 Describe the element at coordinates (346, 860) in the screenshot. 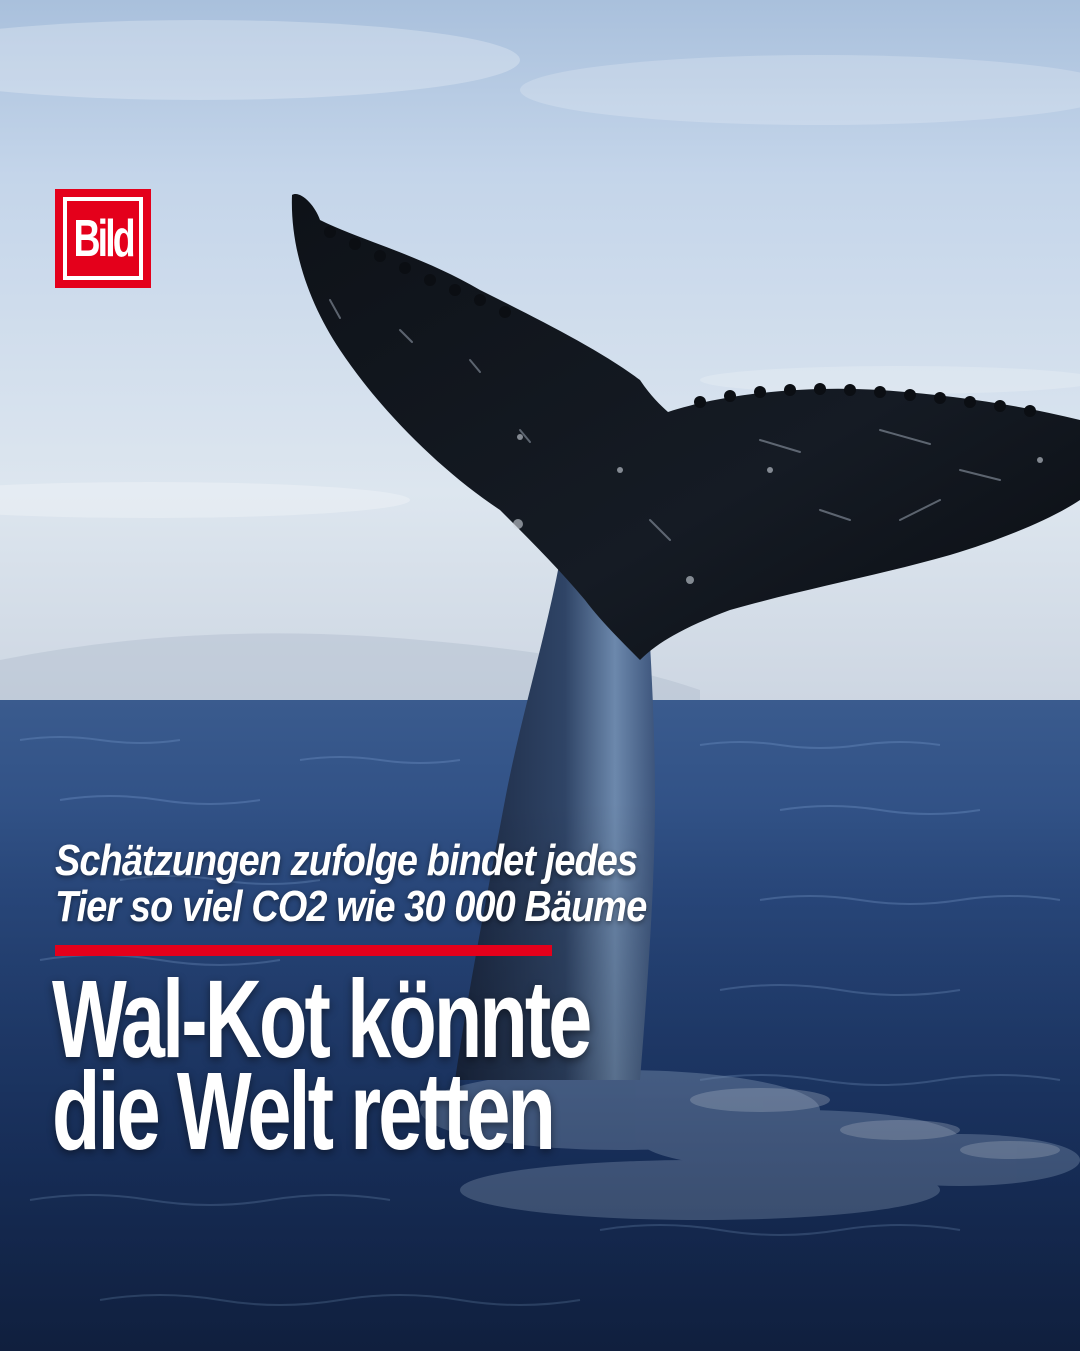

I see `kicker-line-1: Schätzungen zufolge bindet jedes` at that location.